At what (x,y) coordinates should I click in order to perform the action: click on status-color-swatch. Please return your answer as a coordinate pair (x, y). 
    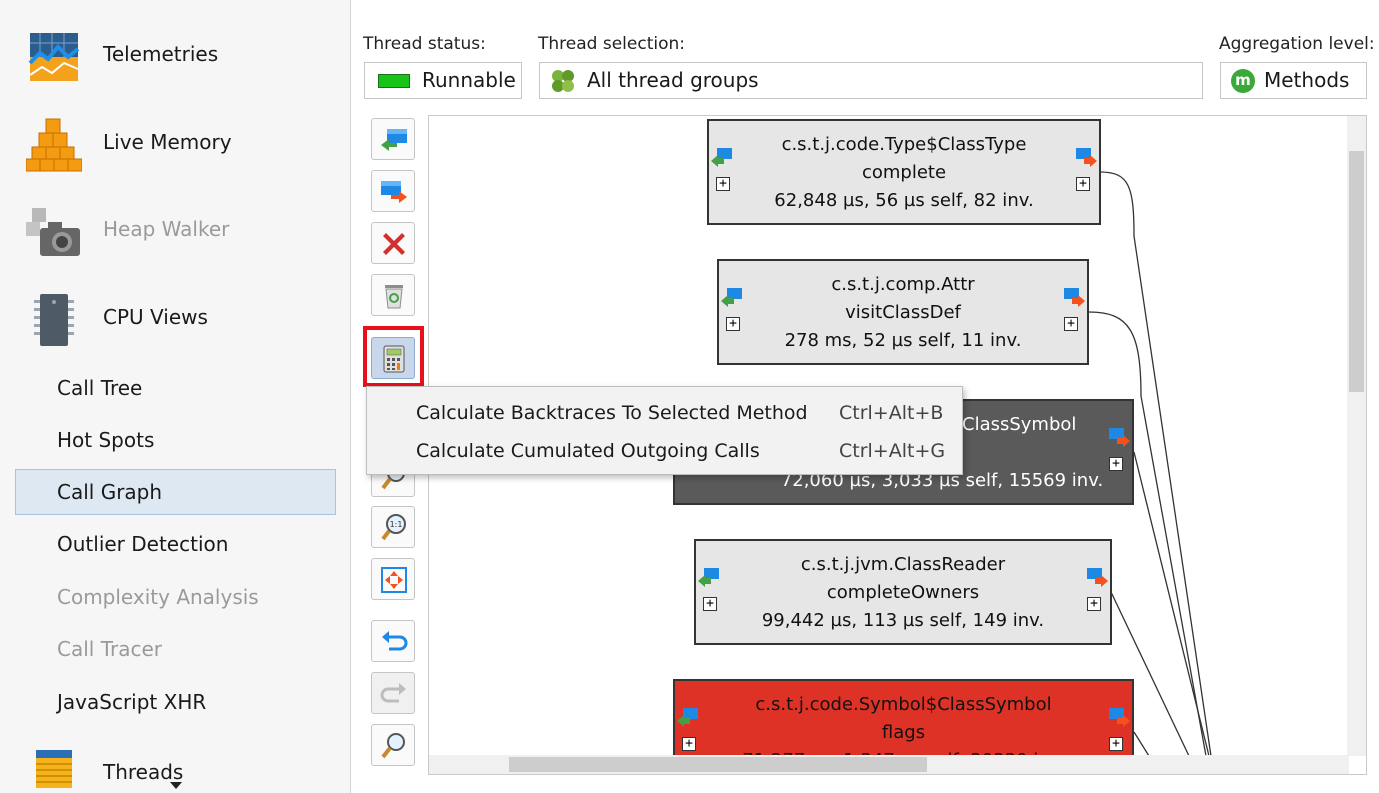
    Looking at the image, I should click on (394, 81).